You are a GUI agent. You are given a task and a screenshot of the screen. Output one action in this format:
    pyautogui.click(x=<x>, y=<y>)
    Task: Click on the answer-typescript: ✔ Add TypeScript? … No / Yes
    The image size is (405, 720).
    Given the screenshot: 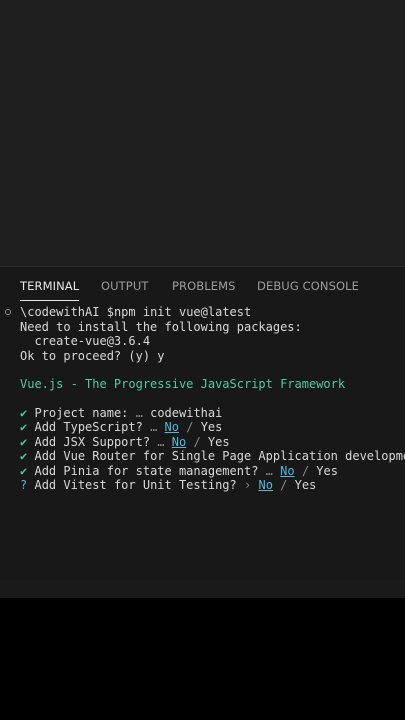 What is the action you would take?
    pyautogui.click(x=121, y=427)
    